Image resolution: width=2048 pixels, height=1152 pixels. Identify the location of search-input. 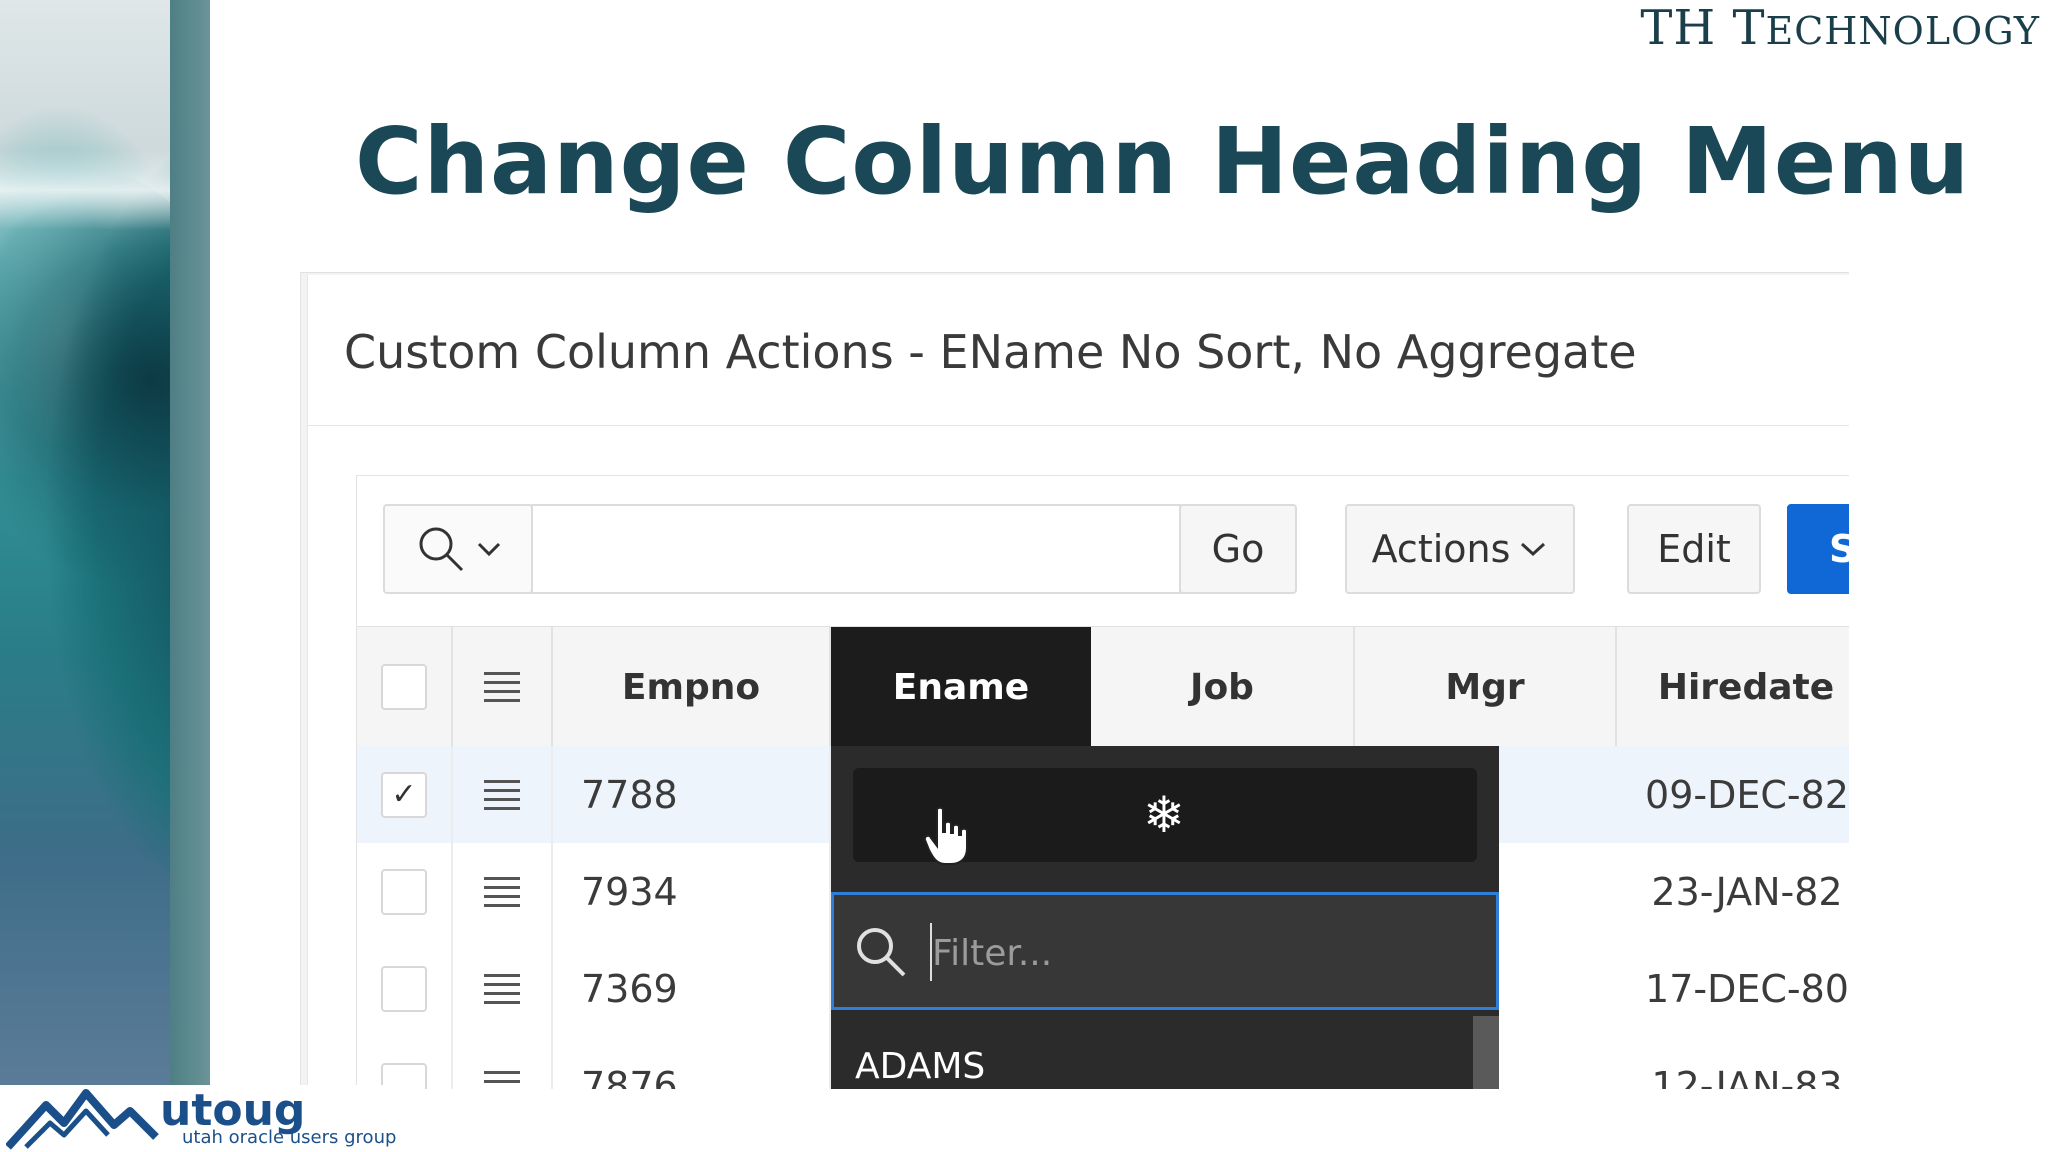
(856, 549).